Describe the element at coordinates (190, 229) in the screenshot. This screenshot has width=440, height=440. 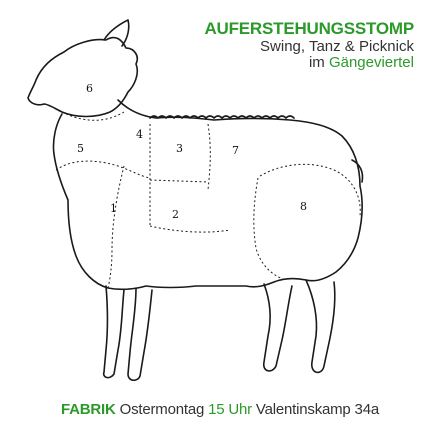
I see `cut-line-belly` at that location.